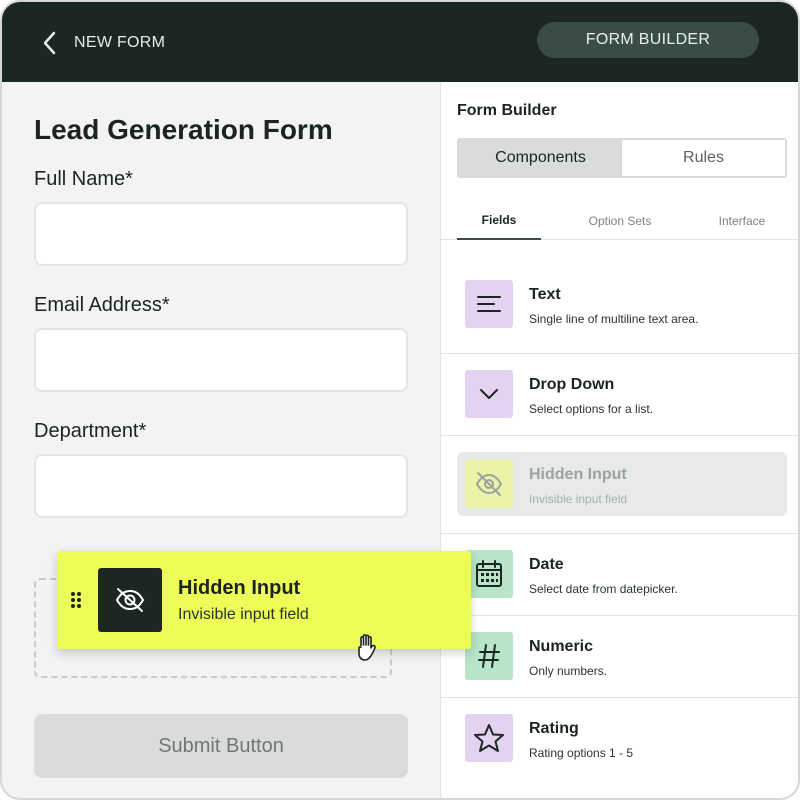  What do you see at coordinates (183, 129) in the screenshot?
I see `form-title: Lead Generation Form` at bounding box center [183, 129].